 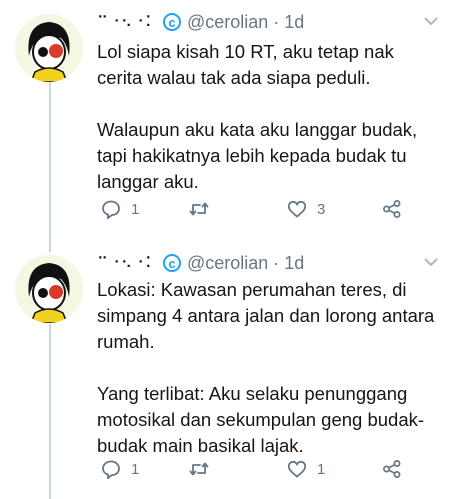 I want to click on action-bar: 1 1, so click(x=267, y=469).